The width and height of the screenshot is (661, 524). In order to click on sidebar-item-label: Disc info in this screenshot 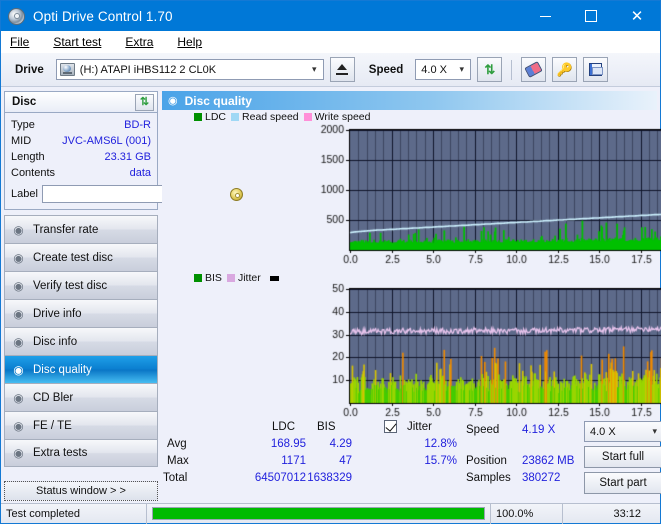, I will do `click(55, 341)`.